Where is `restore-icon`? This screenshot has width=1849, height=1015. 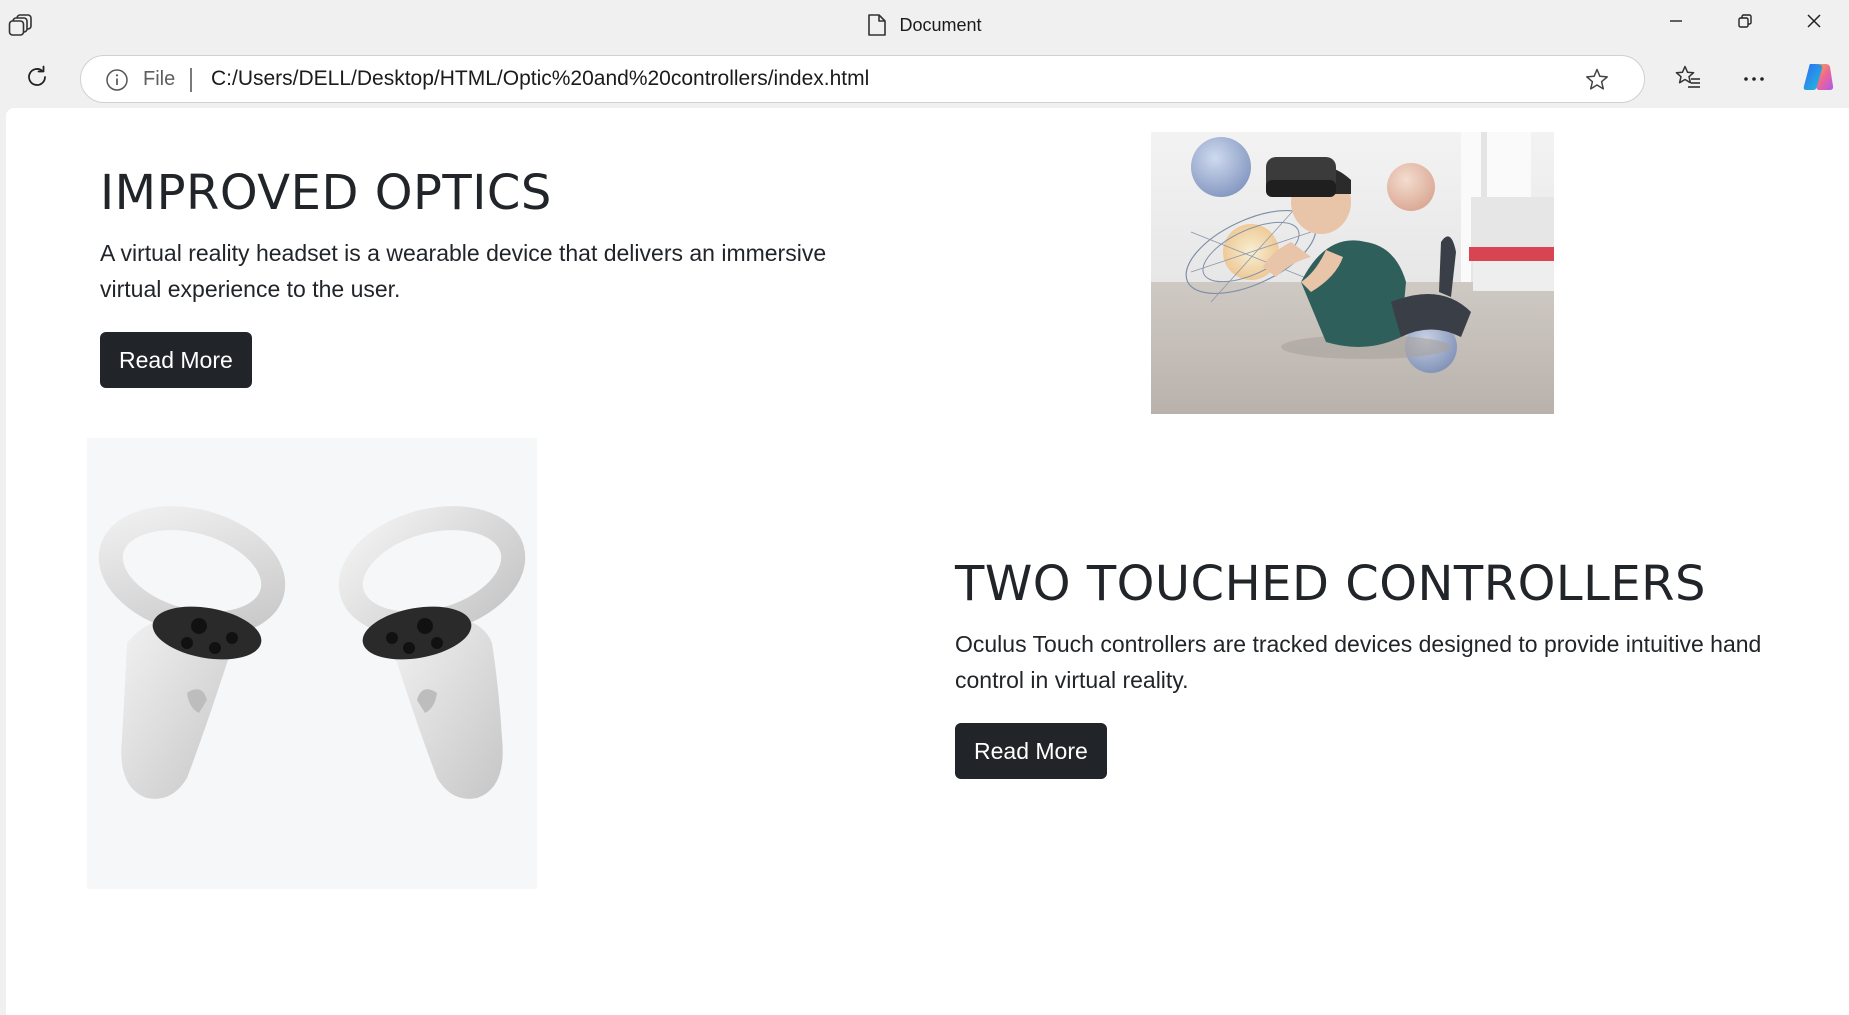 restore-icon is located at coordinates (1745, 23).